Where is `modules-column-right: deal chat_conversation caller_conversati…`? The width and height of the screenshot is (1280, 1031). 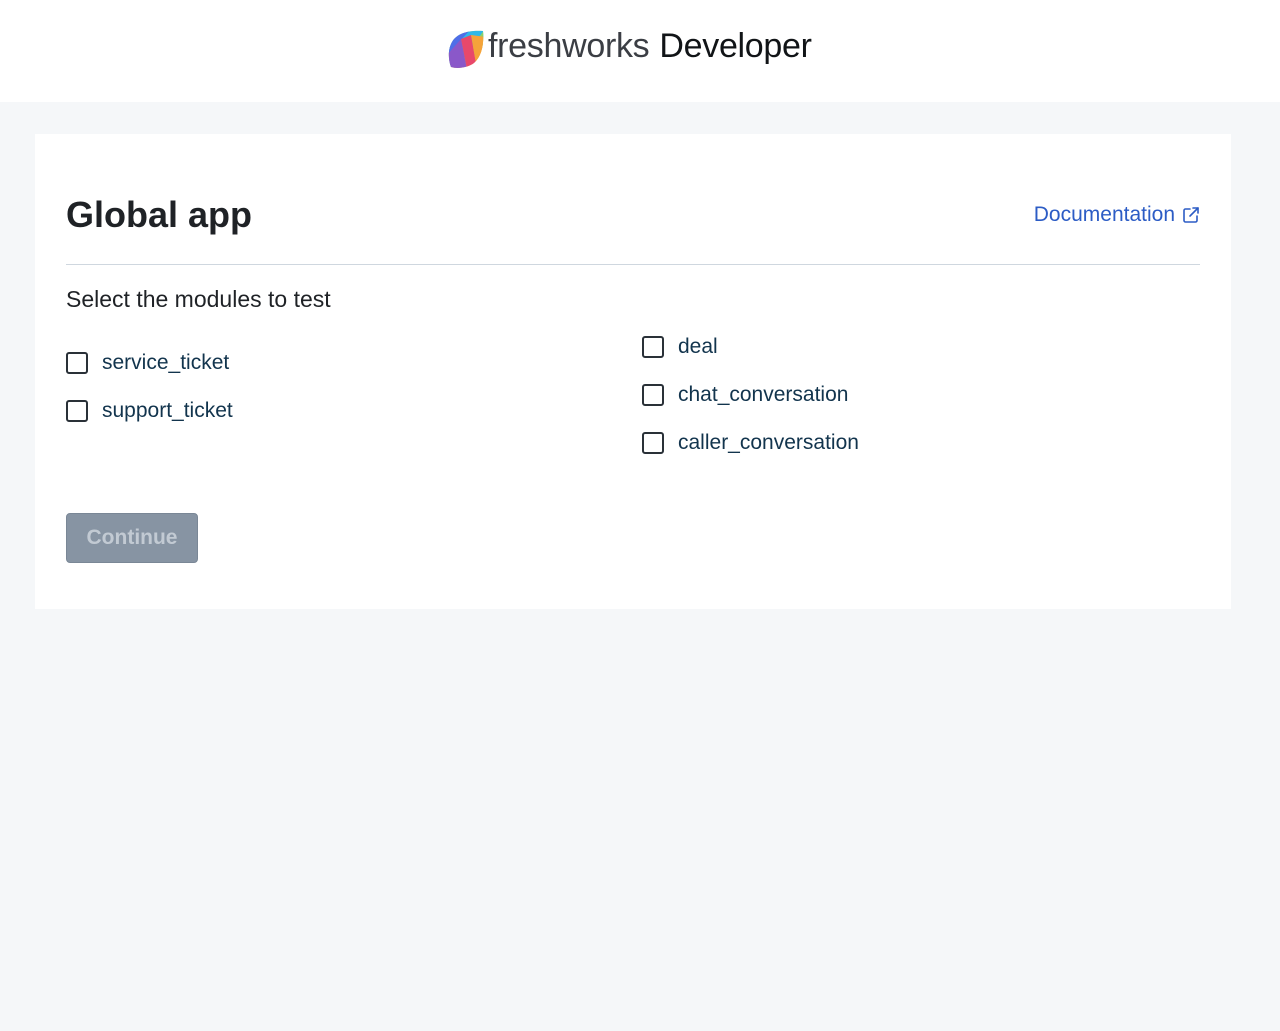 modules-column-right: deal chat_conversation caller_conversati… is located at coordinates (750, 395).